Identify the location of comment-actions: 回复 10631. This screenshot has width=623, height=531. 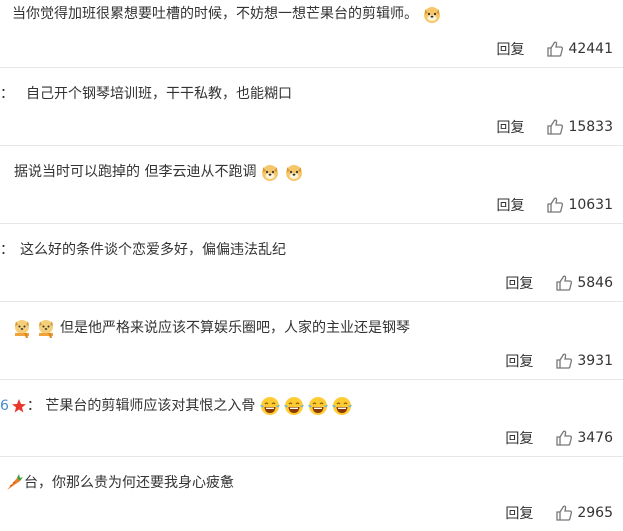
(554, 205).